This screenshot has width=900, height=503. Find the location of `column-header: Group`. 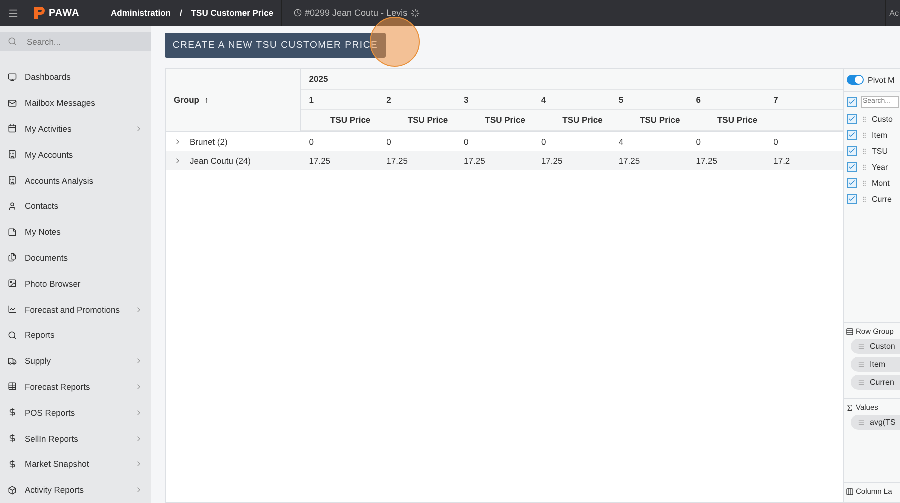

column-header: Group is located at coordinates (187, 100).